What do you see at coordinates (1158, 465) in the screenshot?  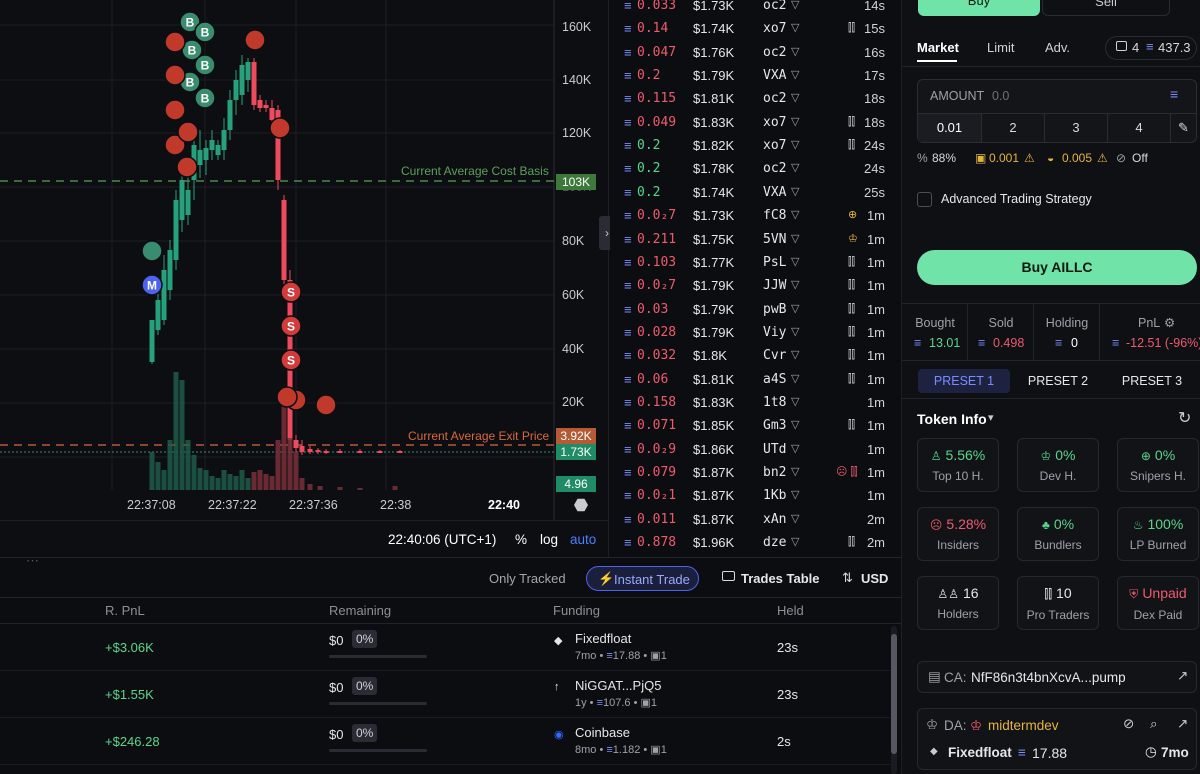 I see `info-card-snipers-h: ⊕ 0% Snipers H.` at bounding box center [1158, 465].